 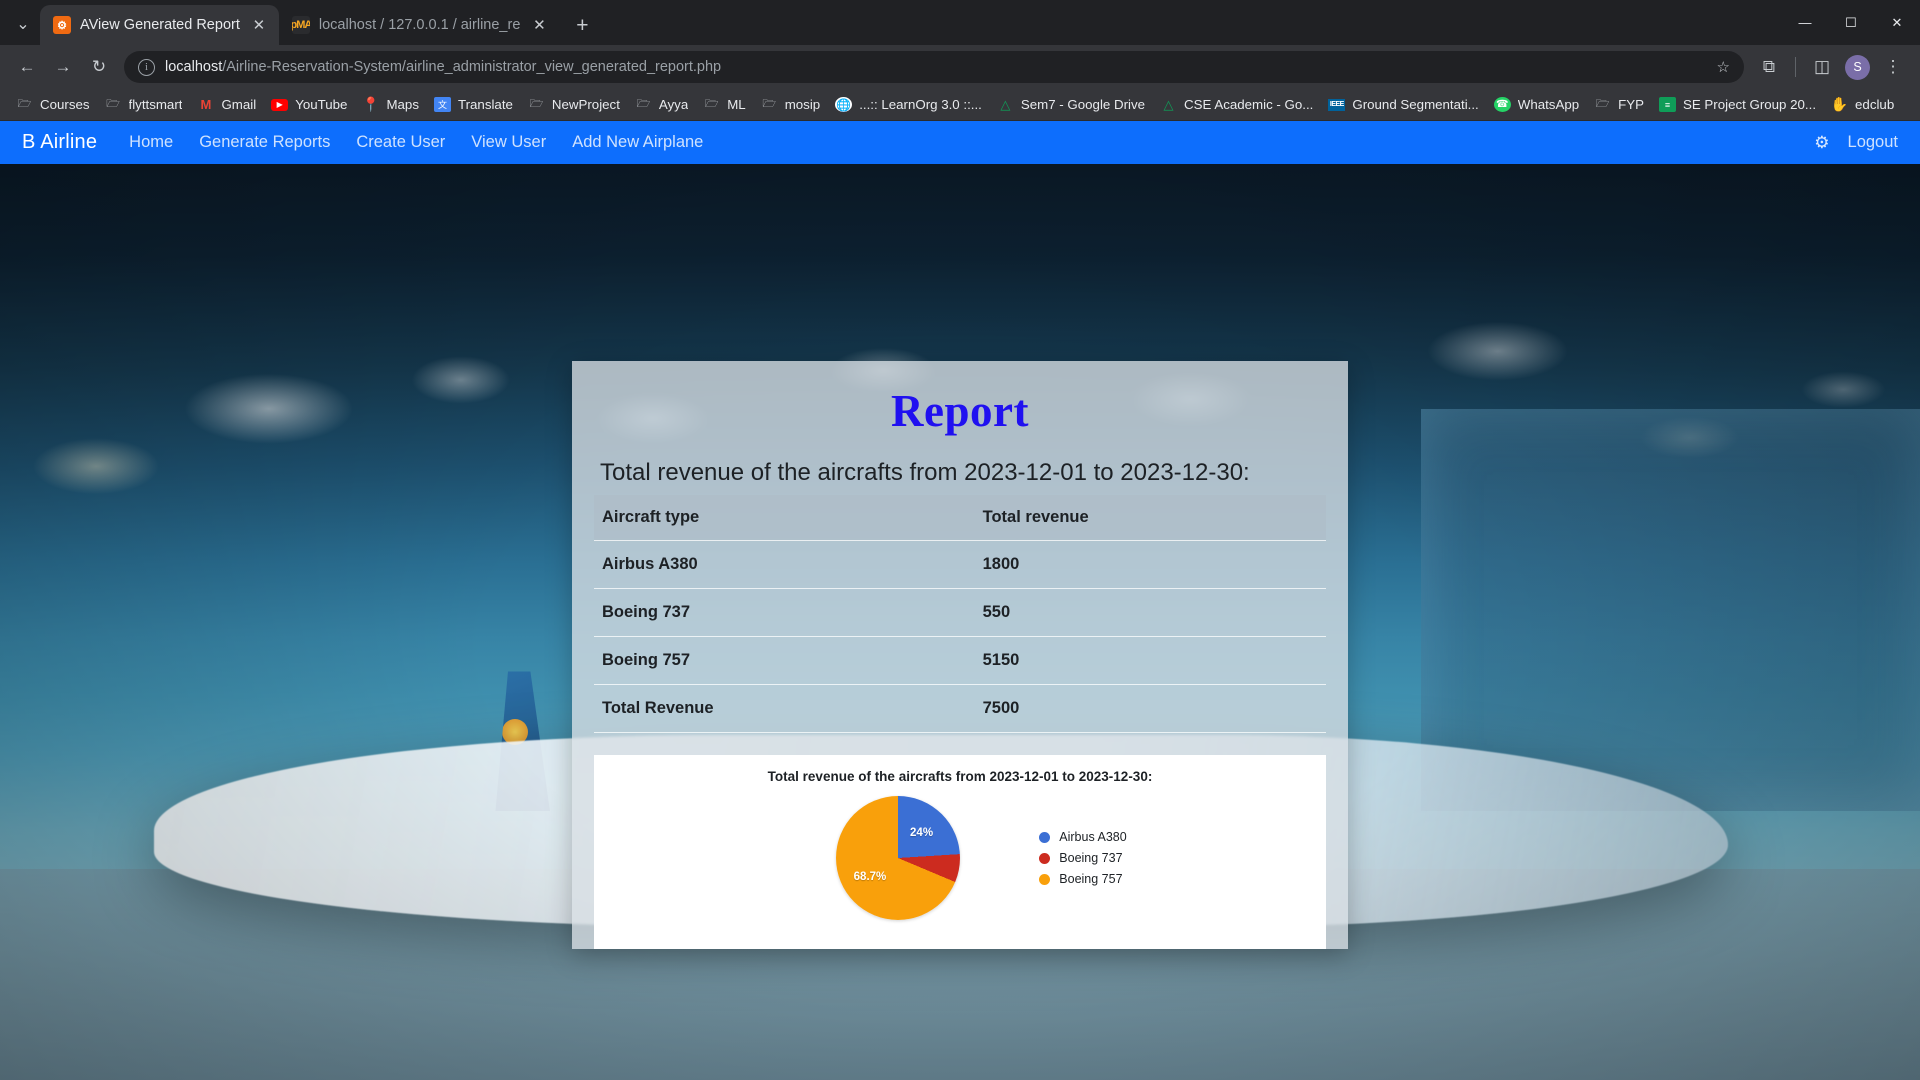 What do you see at coordinates (1337, 104) in the screenshot?
I see `ieee-icon: IEEE` at bounding box center [1337, 104].